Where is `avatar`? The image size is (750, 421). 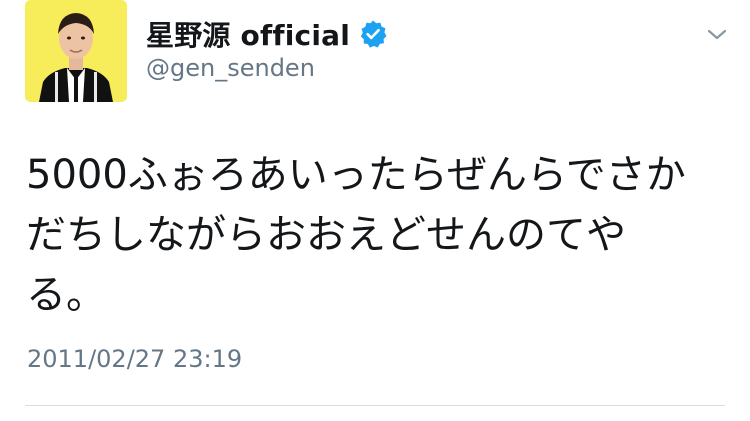
avatar is located at coordinates (76, 51).